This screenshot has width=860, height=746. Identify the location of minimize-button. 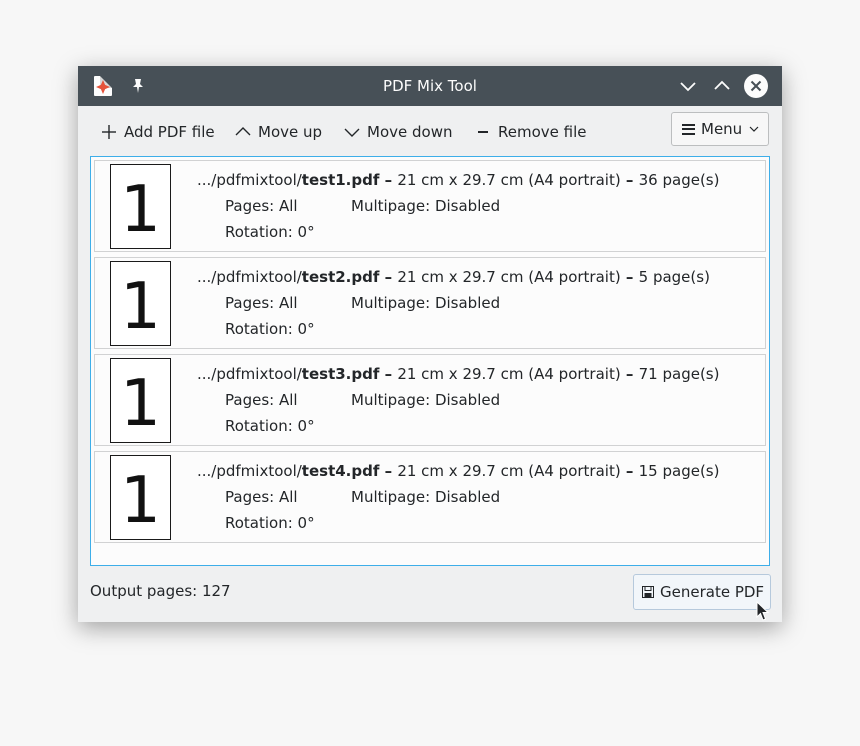
(688, 86).